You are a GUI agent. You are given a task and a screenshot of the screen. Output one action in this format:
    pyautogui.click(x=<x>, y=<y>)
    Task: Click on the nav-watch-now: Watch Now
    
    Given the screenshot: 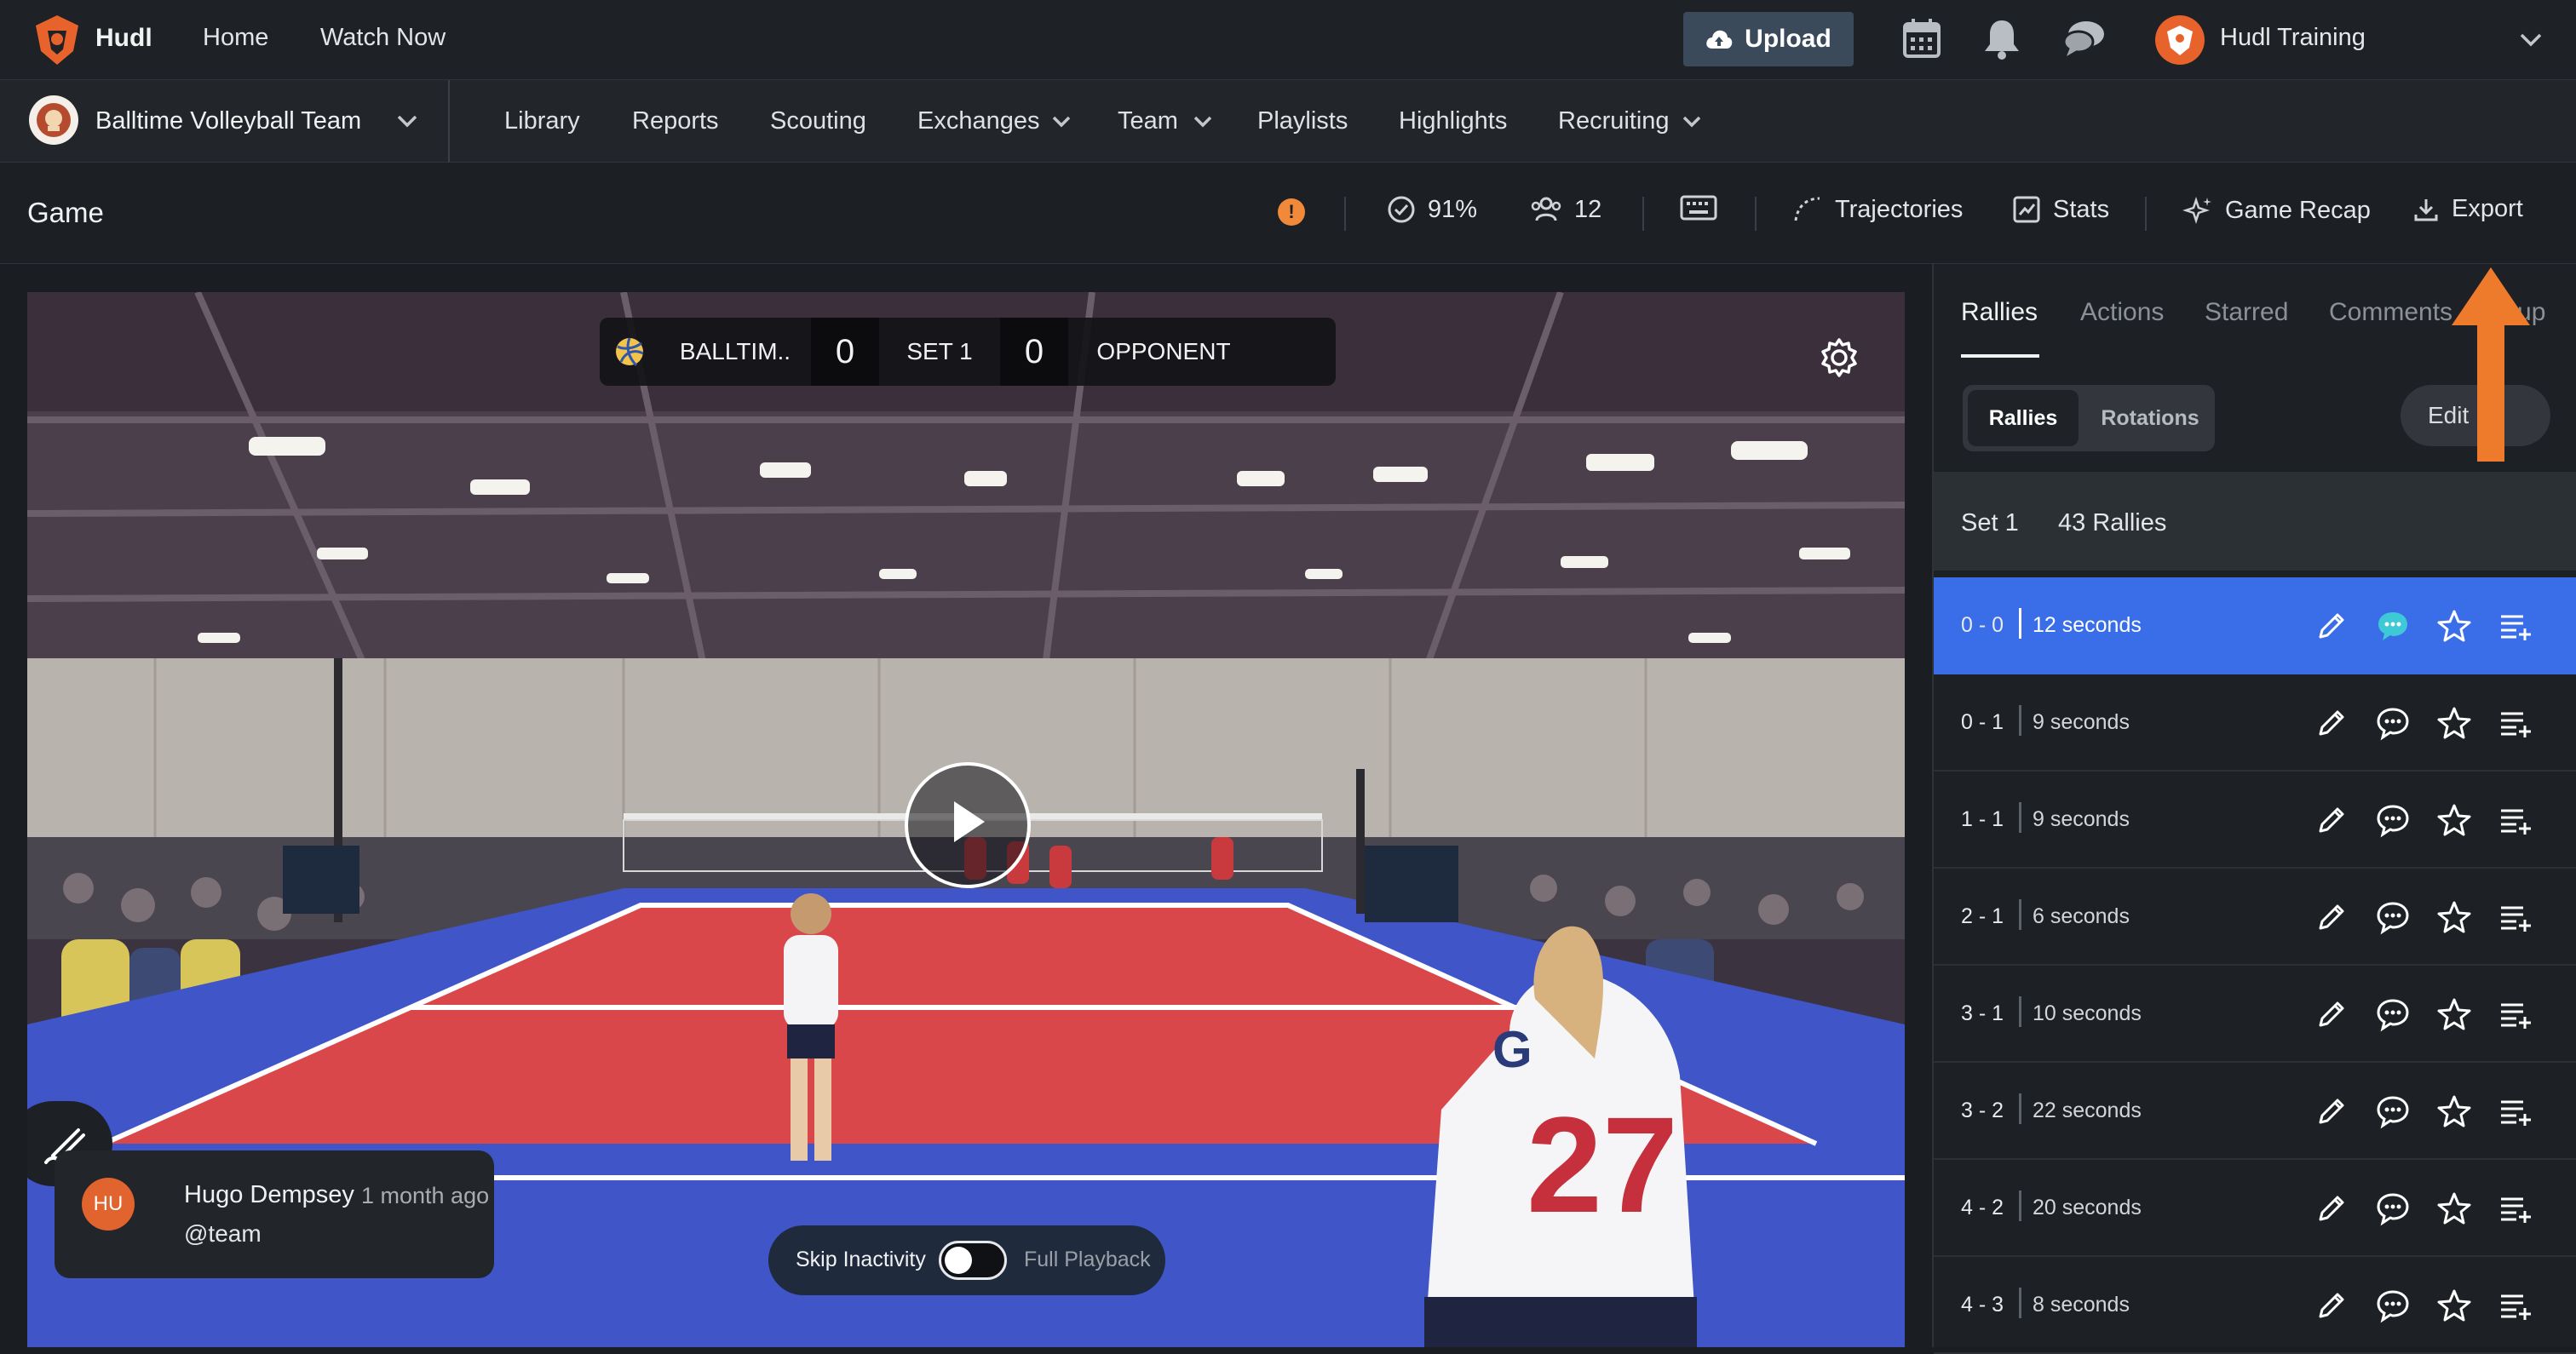 What is the action you would take?
    pyautogui.click(x=383, y=38)
    